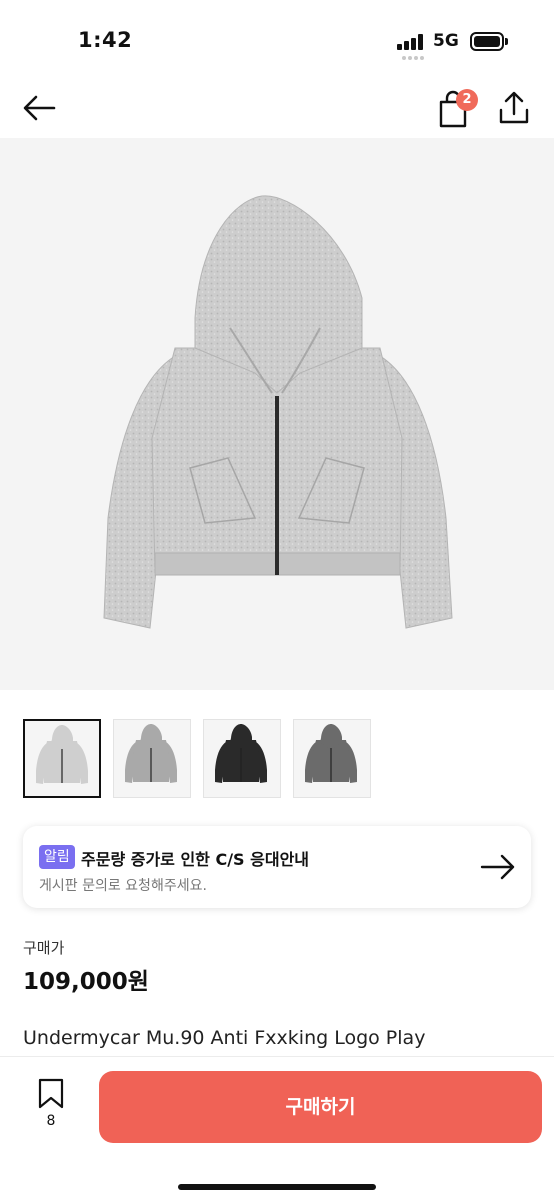  What do you see at coordinates (123, 886) in the screenshot?
I see `notice-subtitle: 게시판 문의로 요청해주세요.` at bounding box center [123, 886].